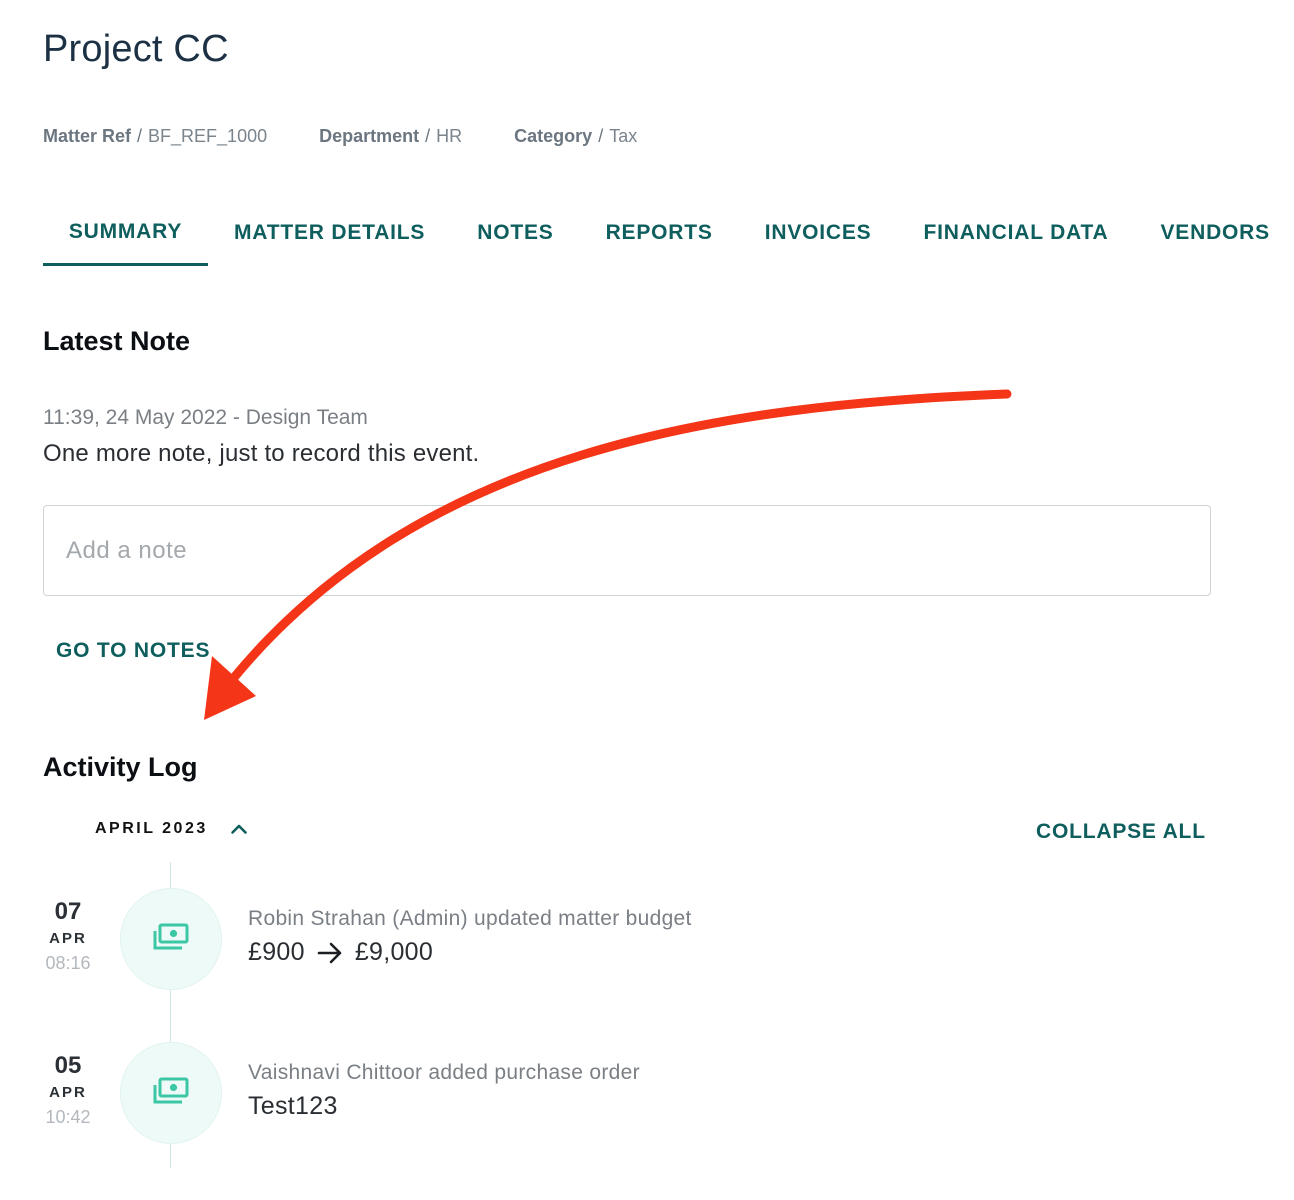 This screenshot has height=1200, width=1294. I want to click on tab-notes: NOTES, so click(515, 233).